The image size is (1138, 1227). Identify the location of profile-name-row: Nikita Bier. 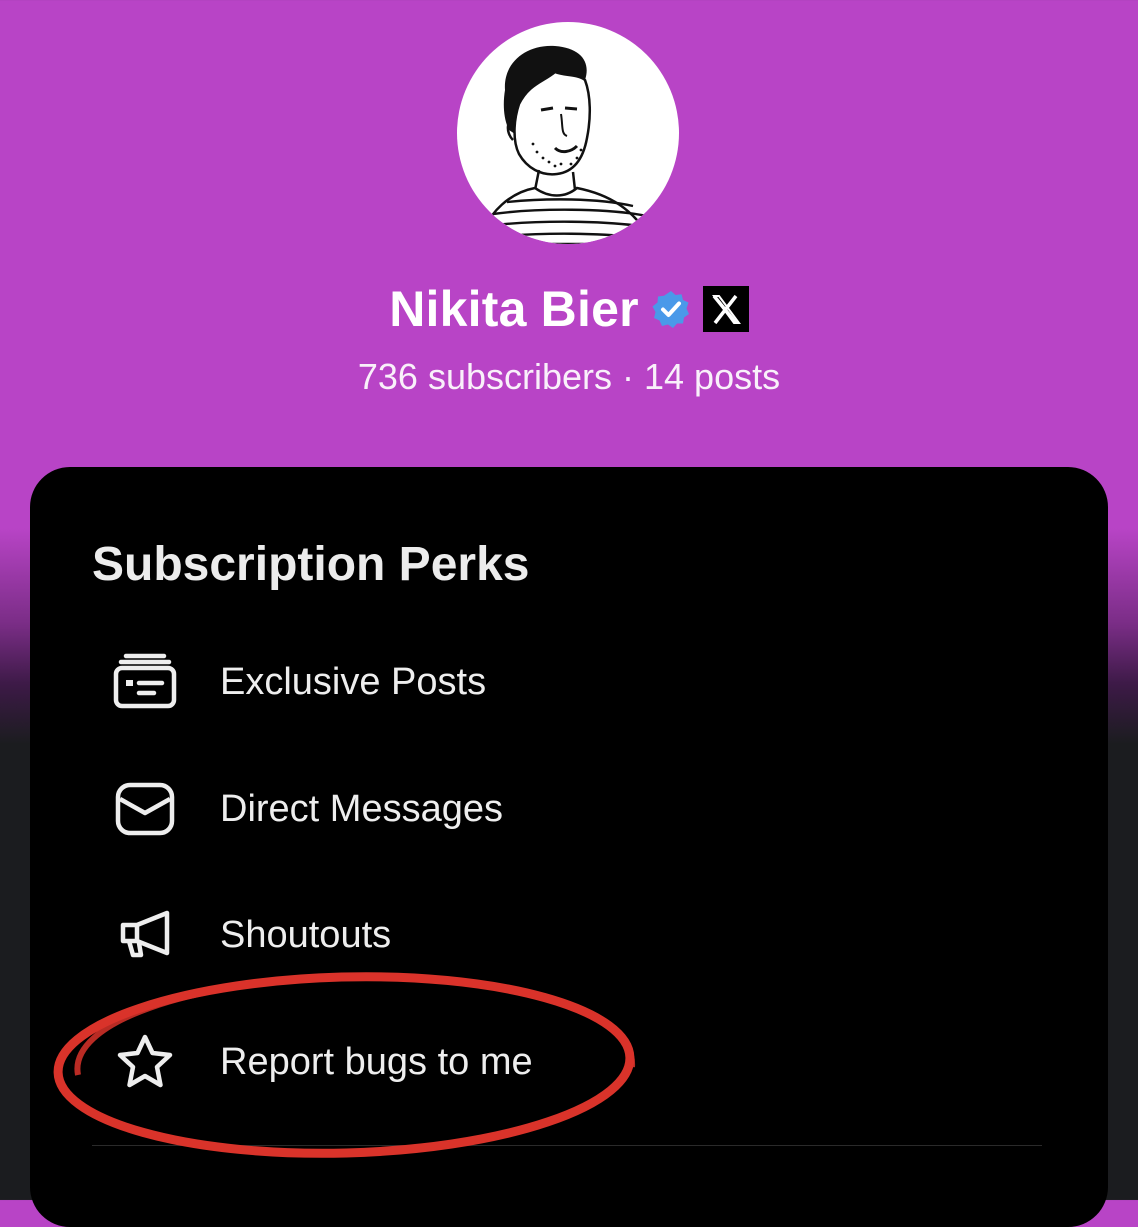
(569, 309).